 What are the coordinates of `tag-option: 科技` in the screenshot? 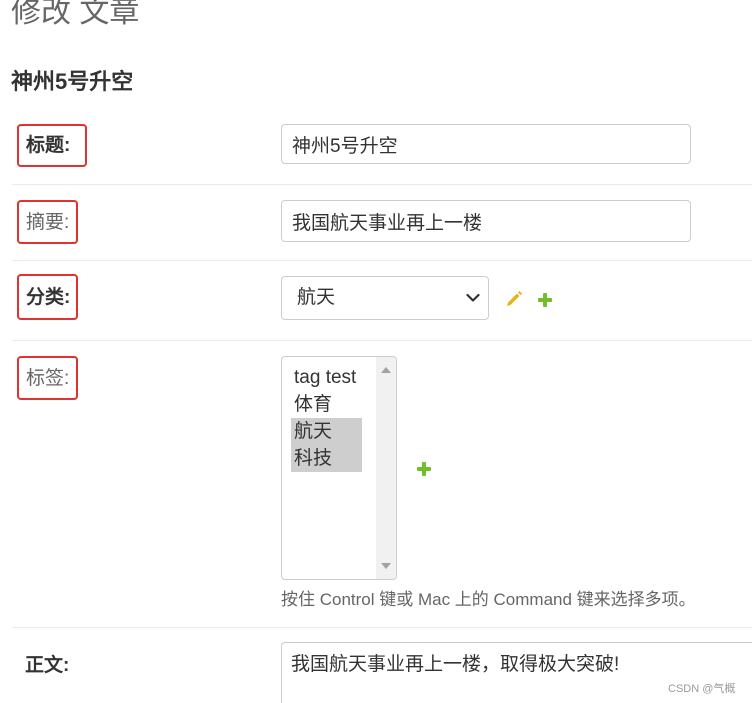 It's located at (326, 458).